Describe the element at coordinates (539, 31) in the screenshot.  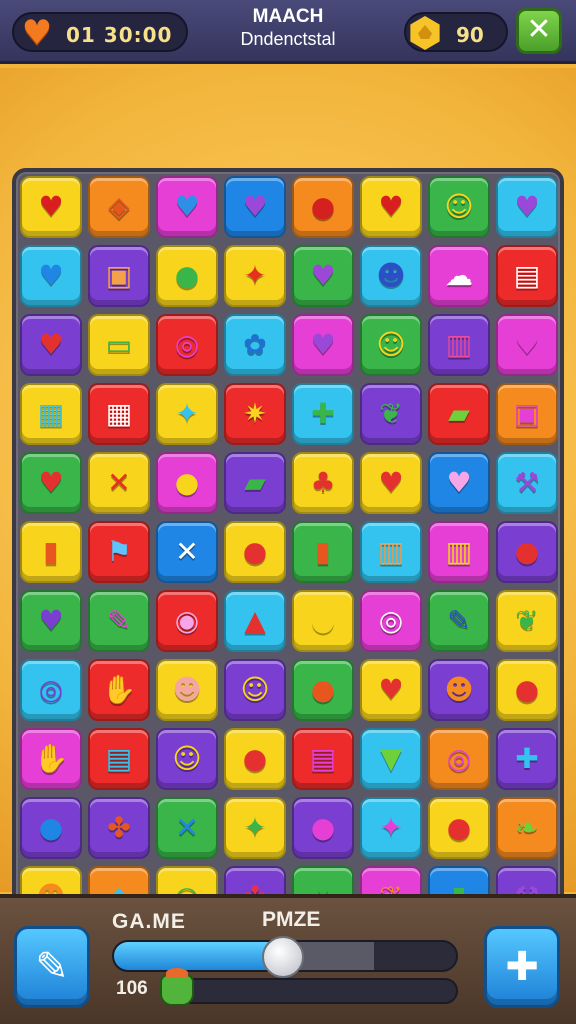
I see `close-button: ✕` at that location.